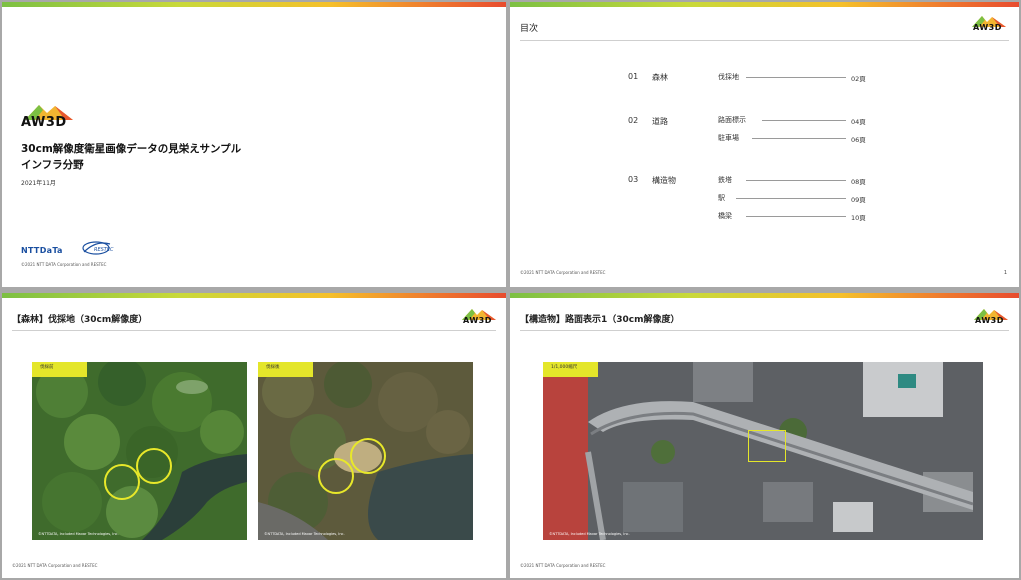 This screenshot has height=580, width=1021. Describe the element at coordinates (728, 138) in the screenshot. I see `toc-item-label: 駐車場` at that location.